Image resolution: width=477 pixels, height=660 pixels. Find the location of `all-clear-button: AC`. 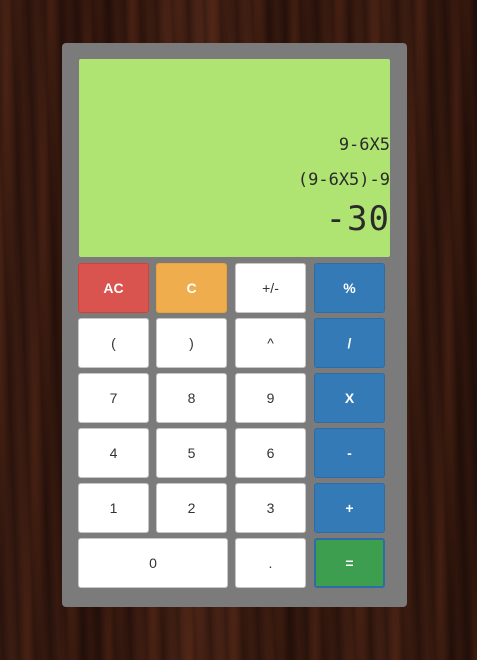

all-clear-button: AC is located at coordinates (113, 288).